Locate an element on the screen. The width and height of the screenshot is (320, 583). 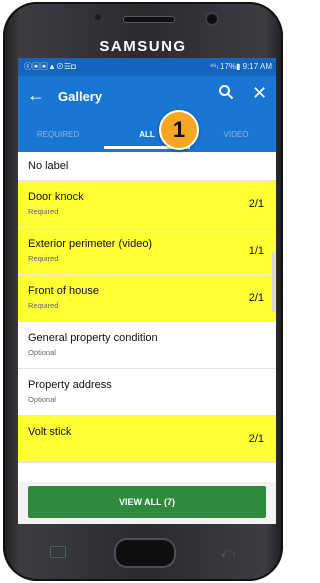
back-key-icon: ⤺ is located at coordinates (227, 552).